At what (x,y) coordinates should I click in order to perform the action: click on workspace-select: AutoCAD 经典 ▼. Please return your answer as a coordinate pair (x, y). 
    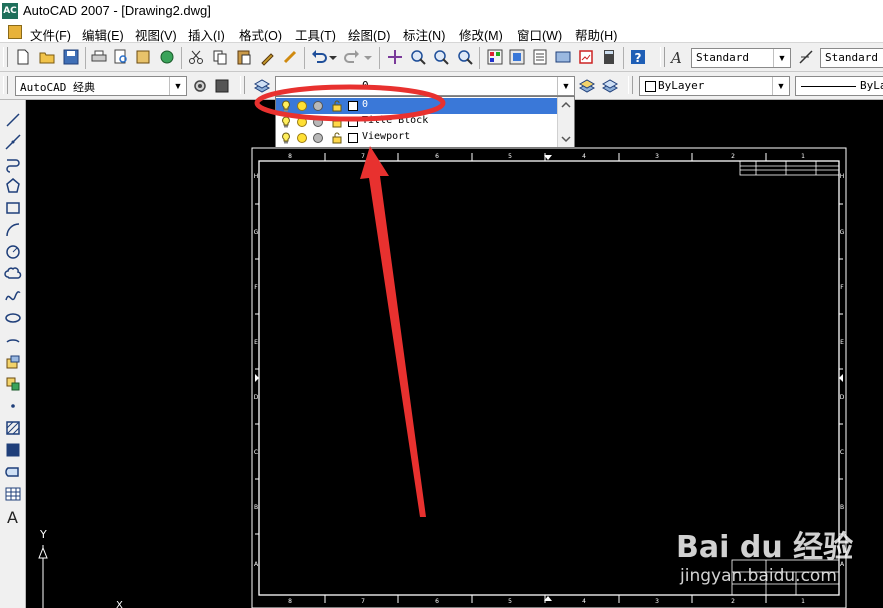
    Looking at the image, I should click on (101, 86).